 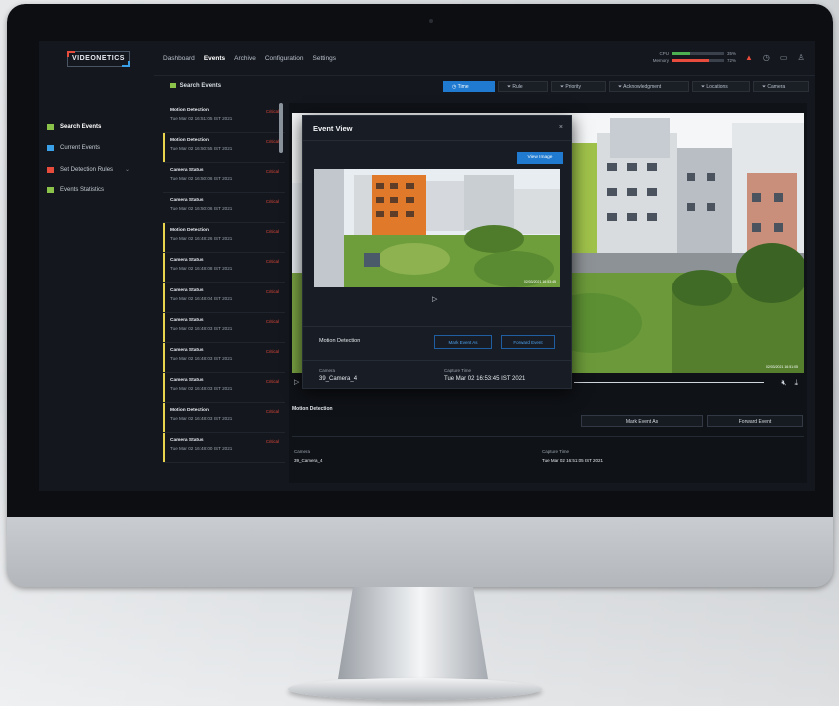 What do you see at coordinates (281, 128) in the screenshot?
I see `events-scrollbar` at bounding box center [281, 128].